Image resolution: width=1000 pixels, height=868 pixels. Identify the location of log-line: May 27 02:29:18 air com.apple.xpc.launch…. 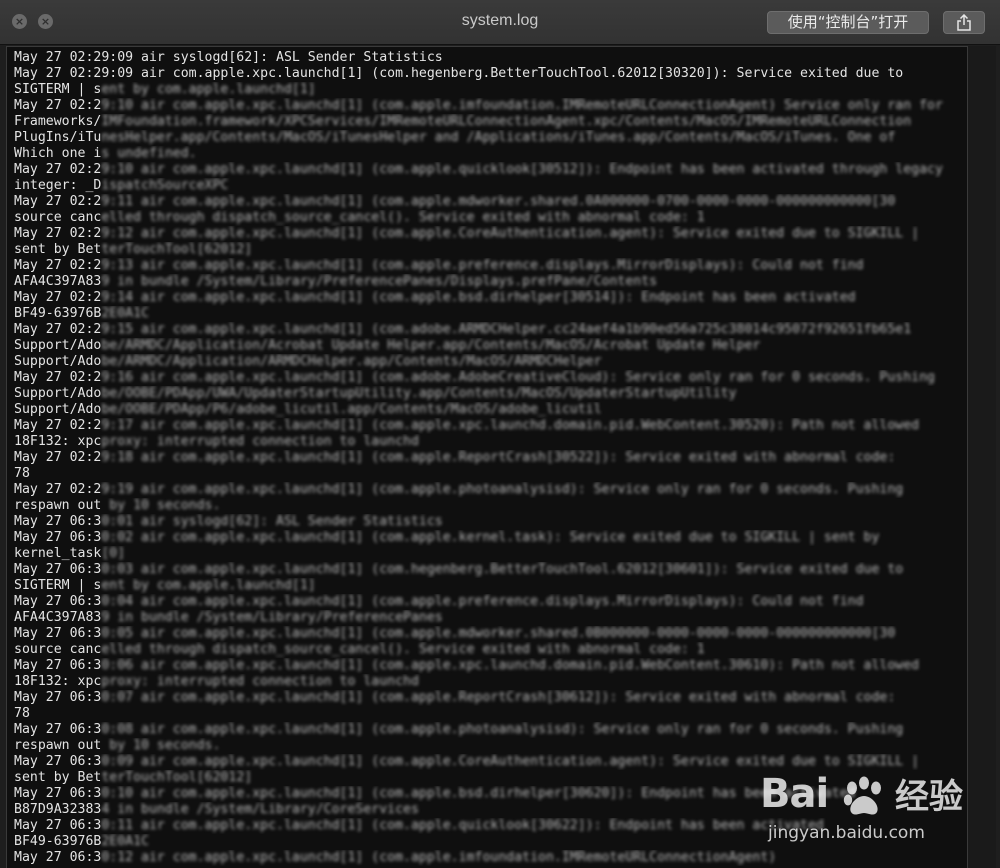
(490, 458).